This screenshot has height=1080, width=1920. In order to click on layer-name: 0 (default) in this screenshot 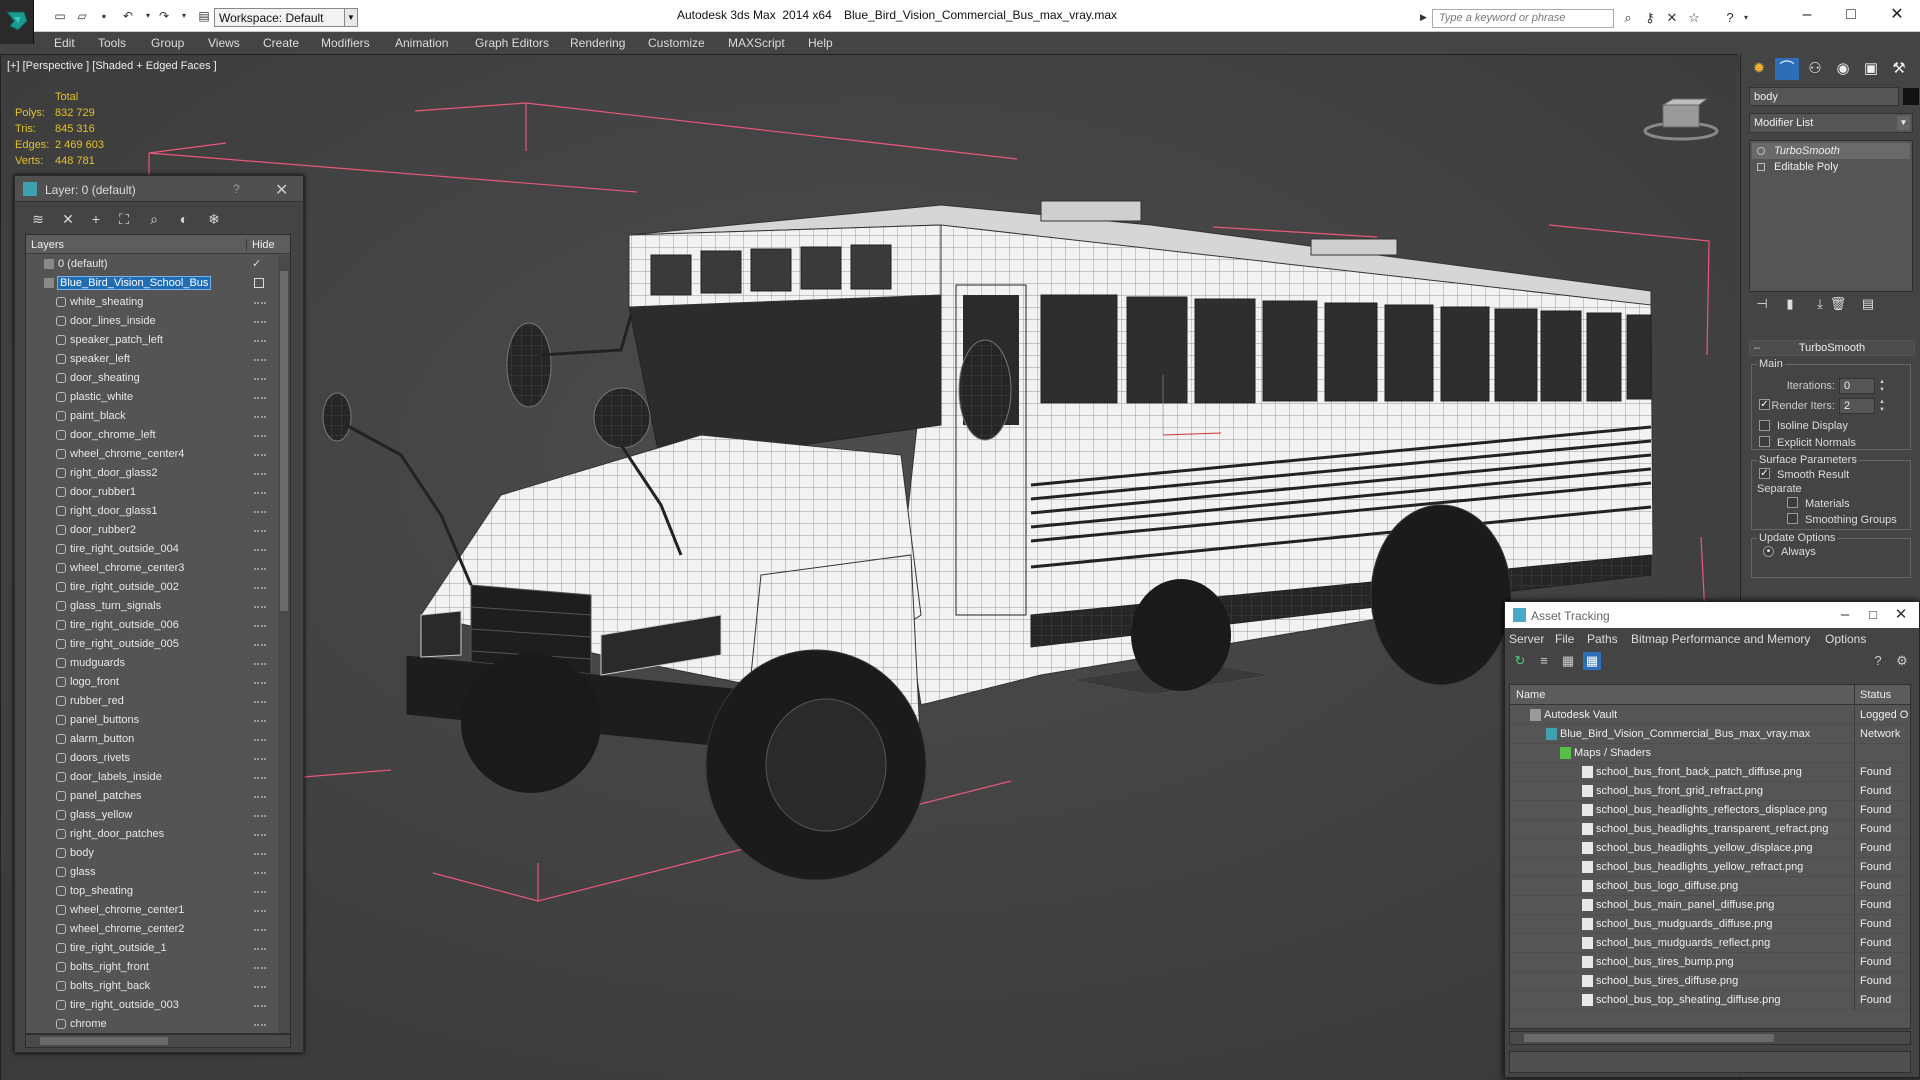, I will do `click(83, 264)`.